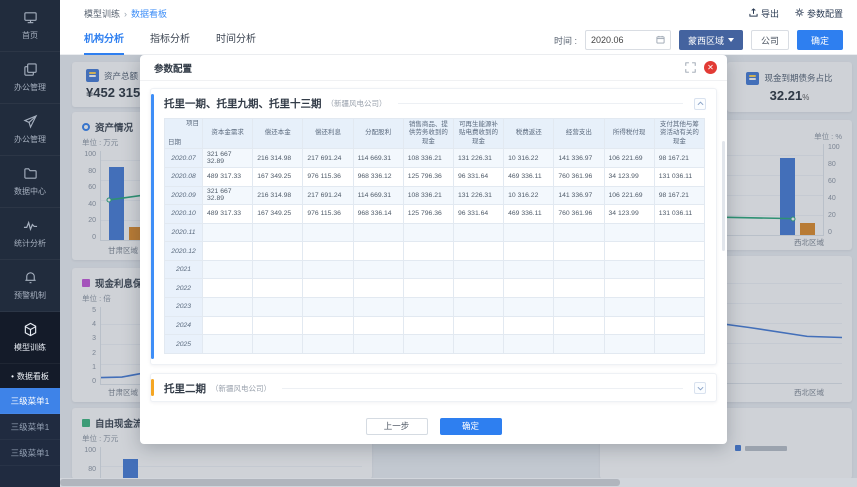  I want to click on sidebar-item-alert: 预警机制, so click(30, 286).